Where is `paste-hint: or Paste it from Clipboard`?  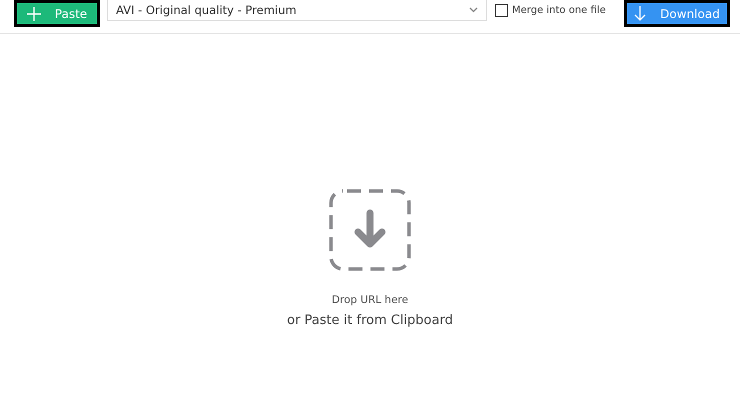 paste-hint: or Paste it from Clipboard is located at coordinates (370, 320).